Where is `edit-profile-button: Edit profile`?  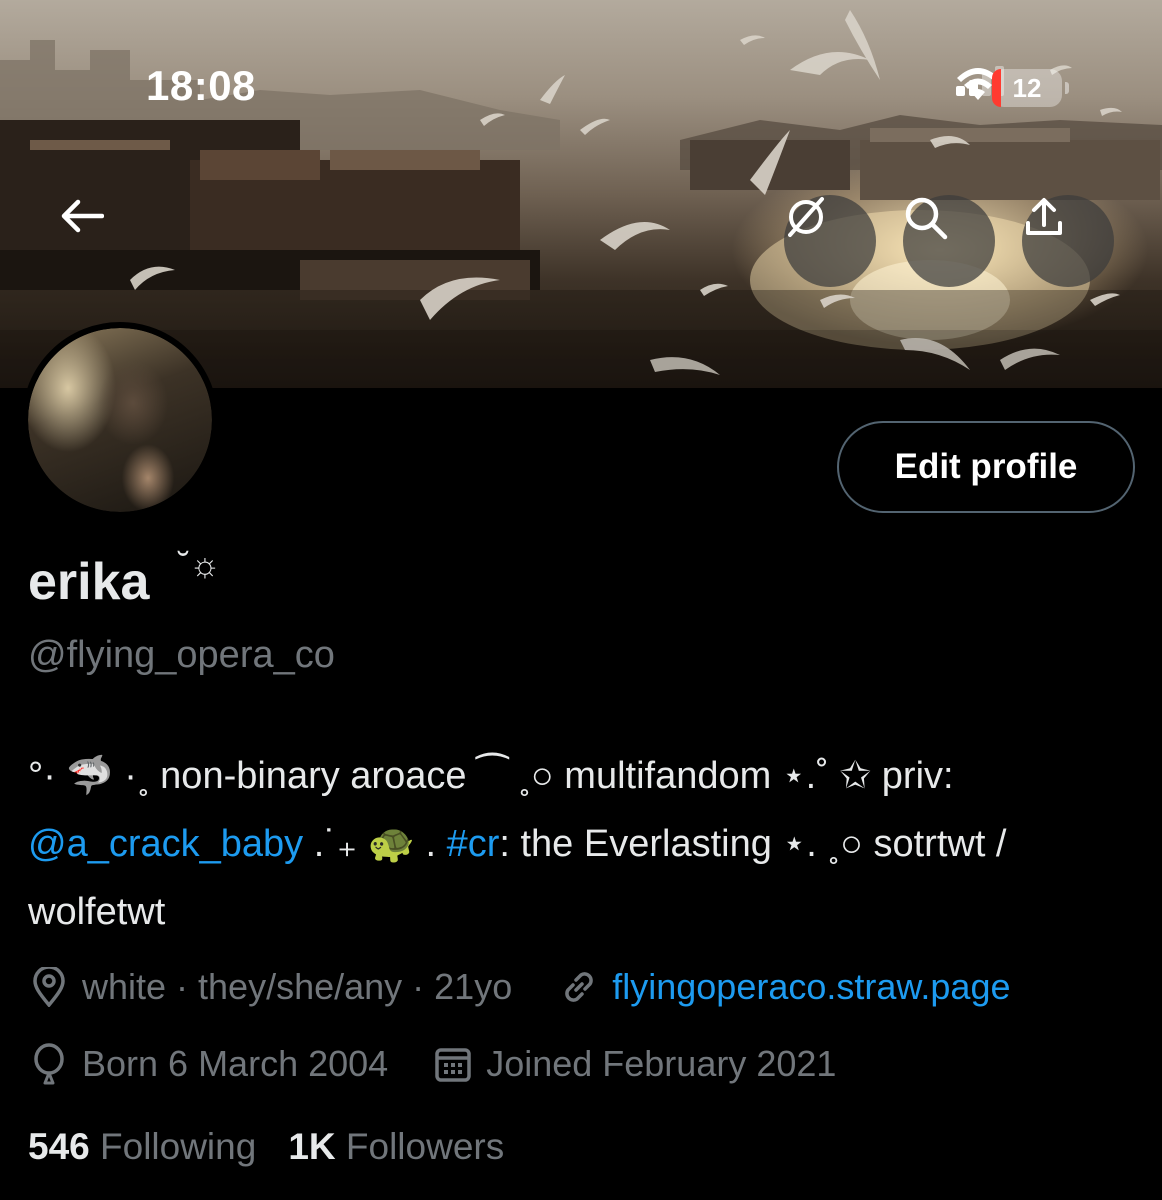 edit-profile-button: Edit profile is located at coordinates (986, 467).